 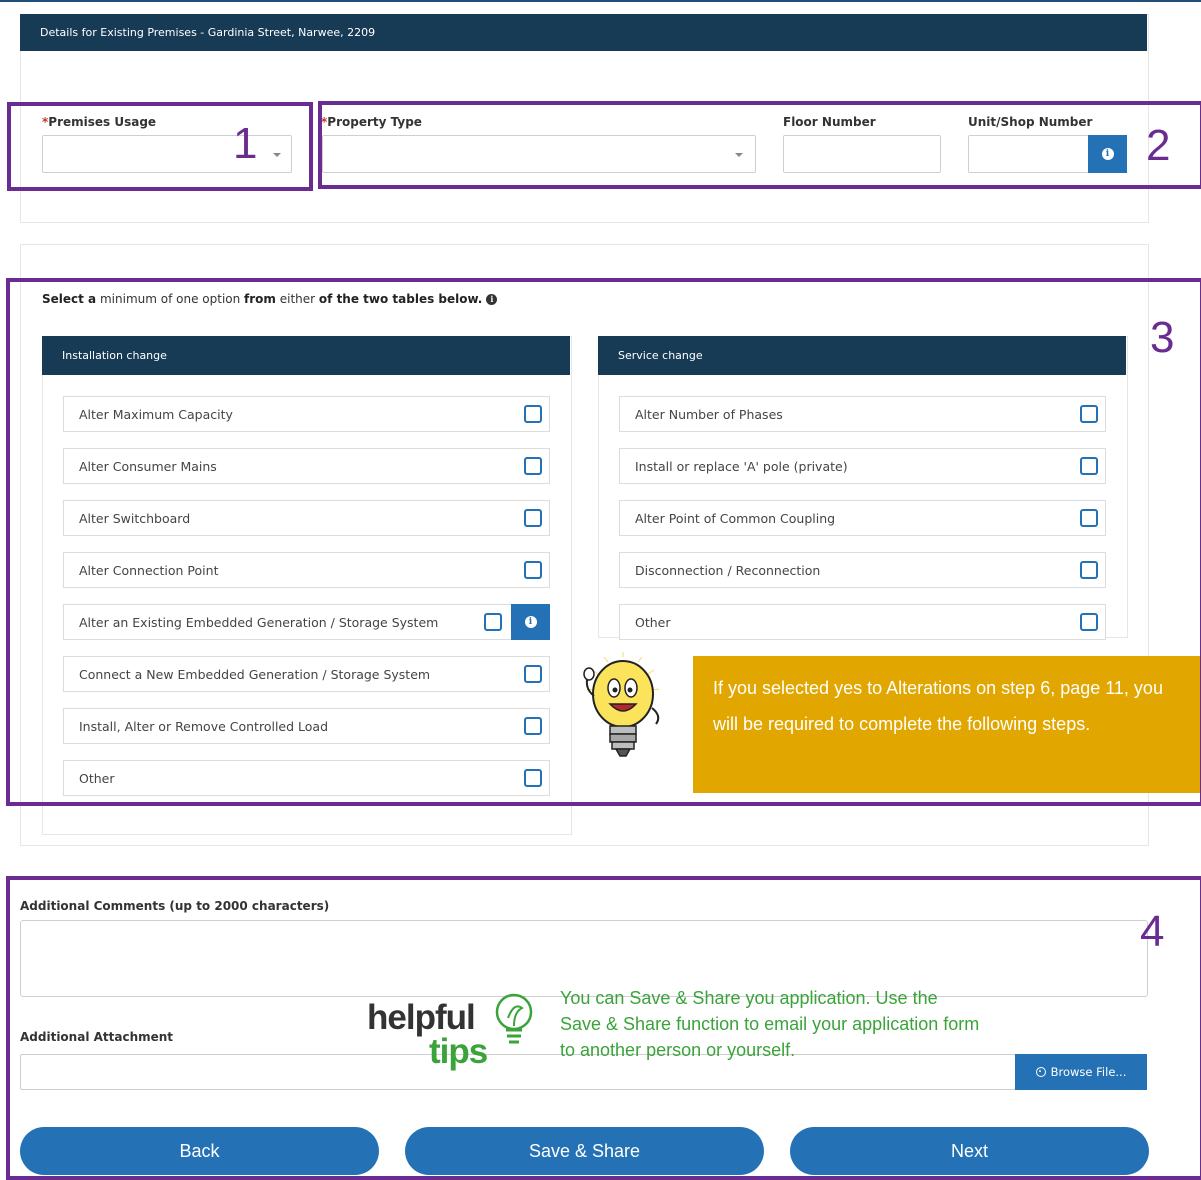 I want to click on annotation-number-3: 3, so click(x=1162, y=337).